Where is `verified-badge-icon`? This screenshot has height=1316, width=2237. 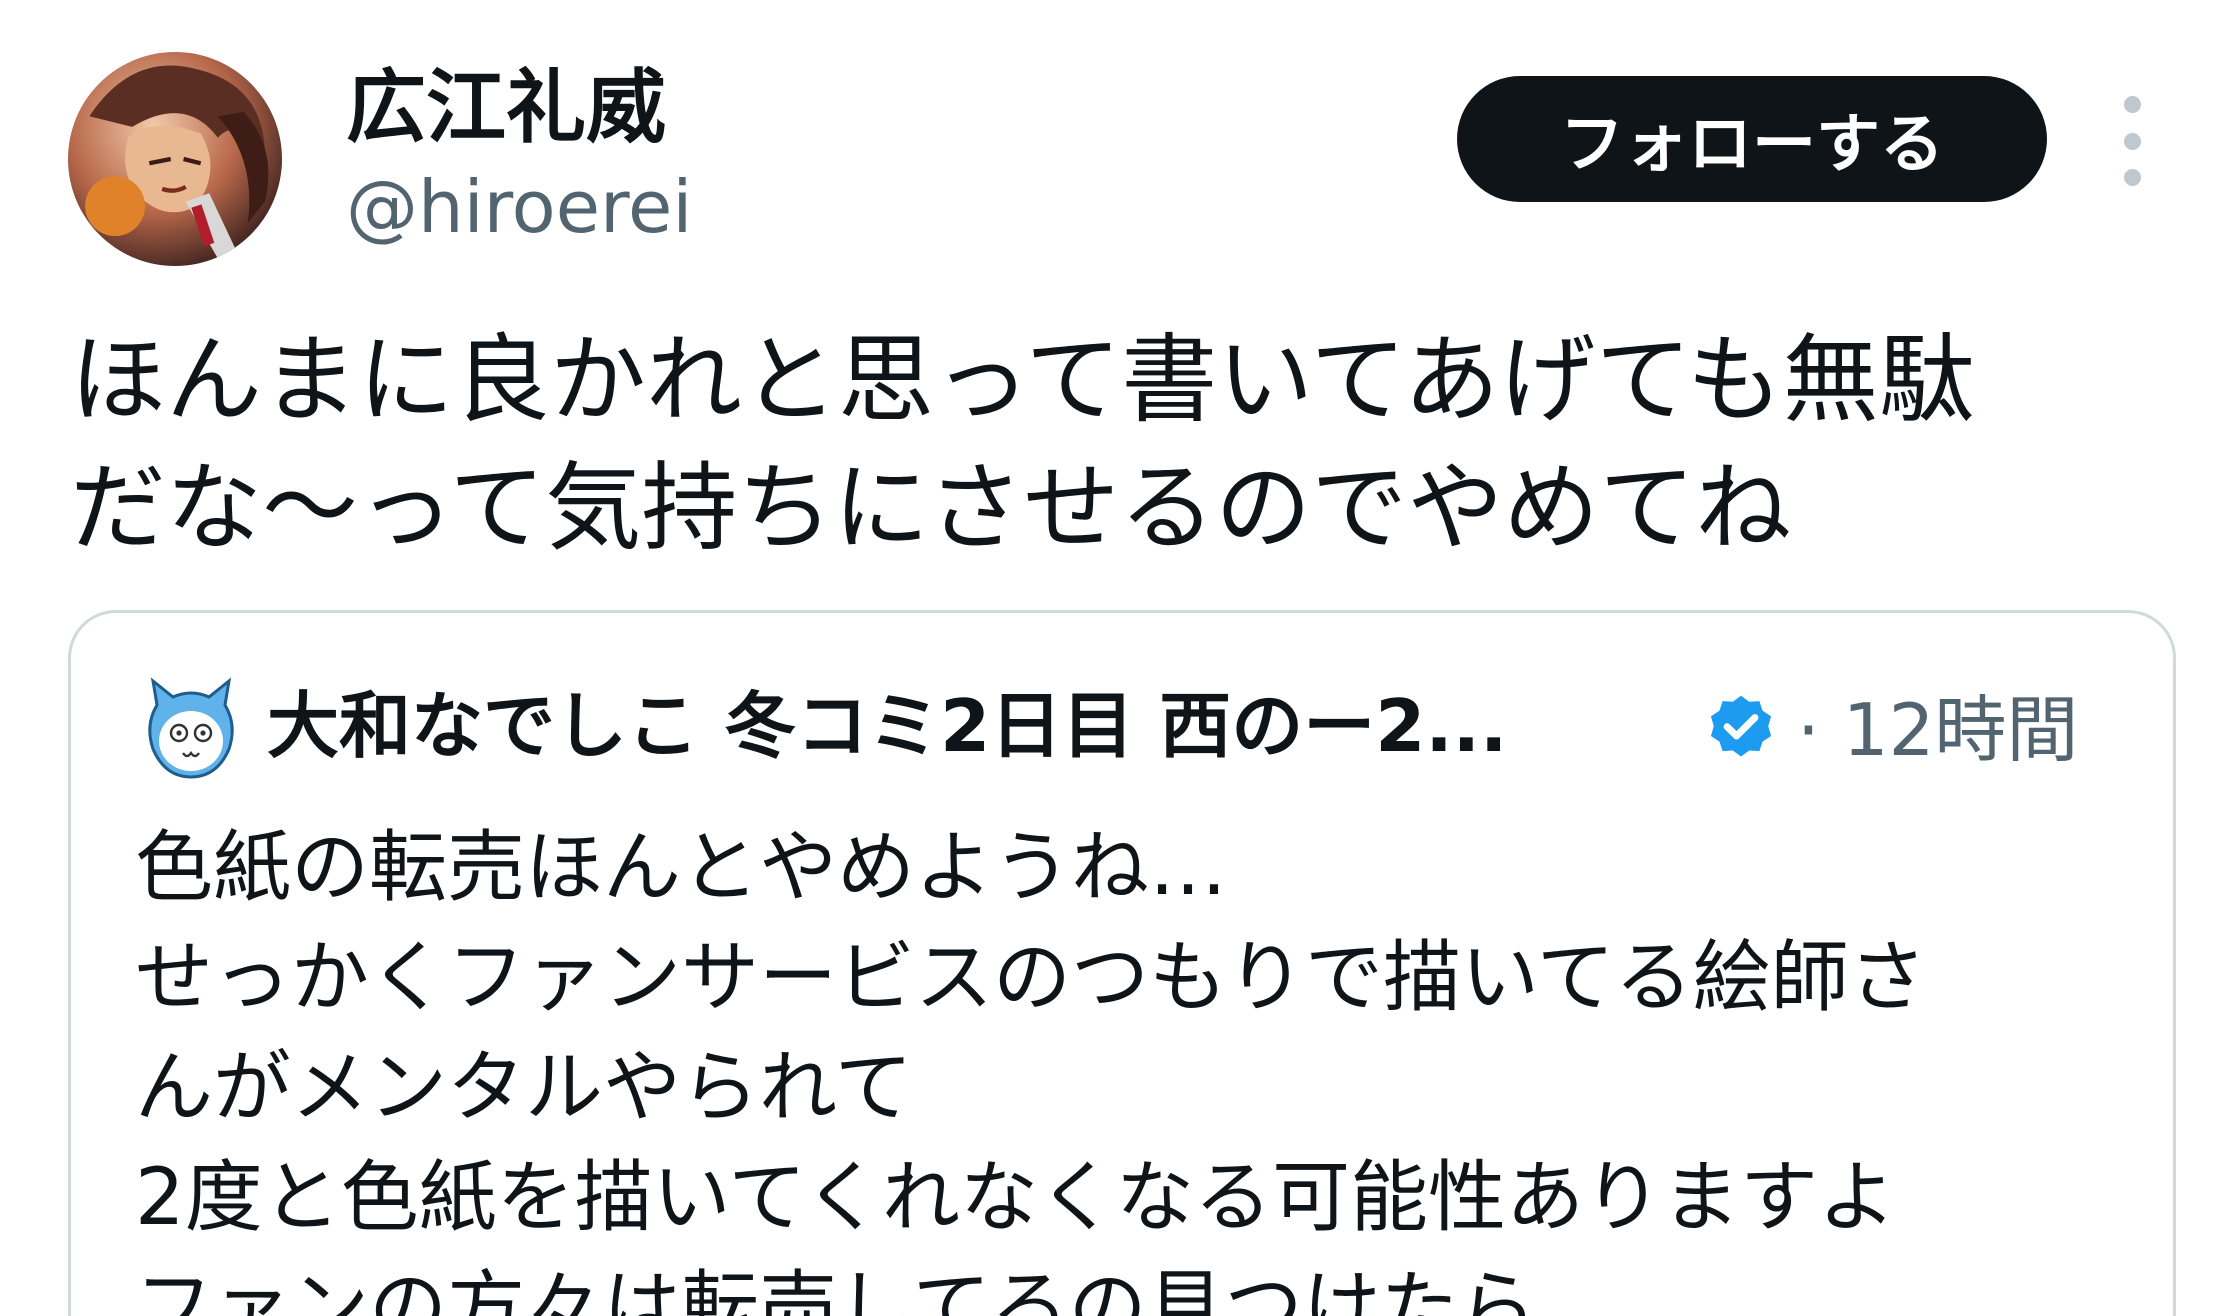
verified-badge-icon is located at coordinates (1741, 729).